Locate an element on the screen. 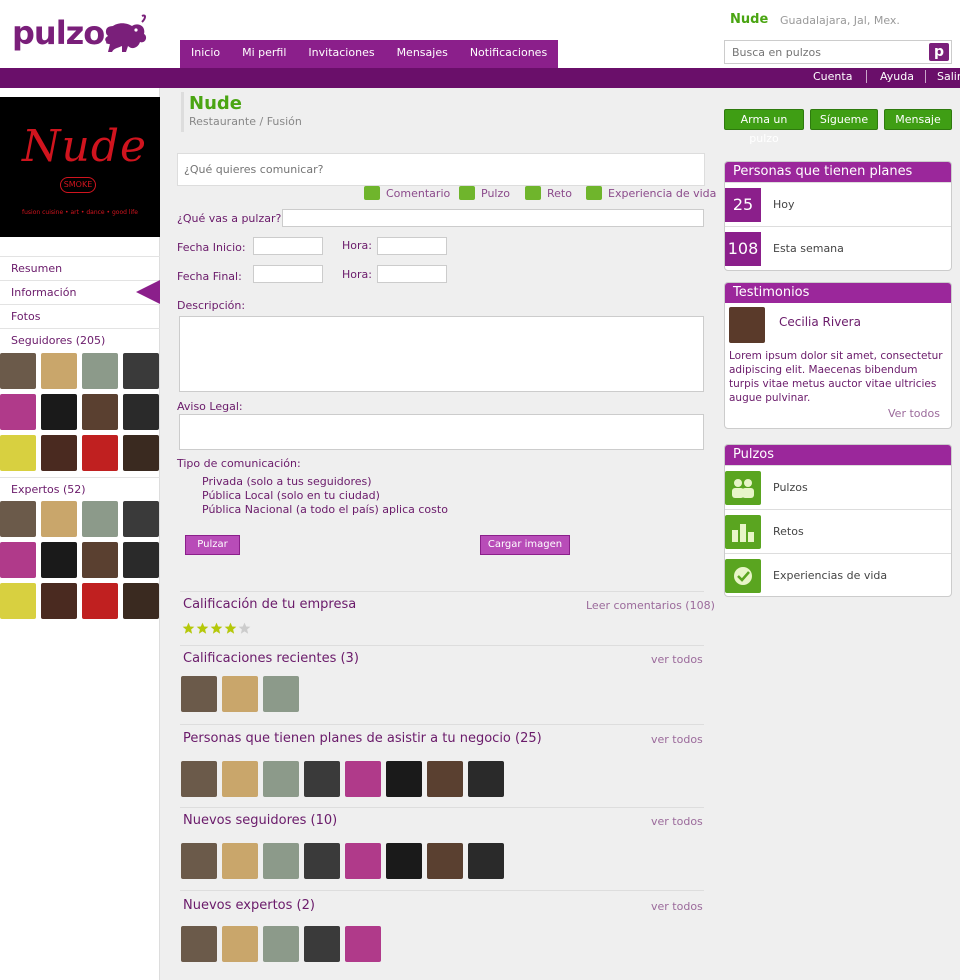 Image resolution: width=960 pixels, height=980 pixels. pulzar-button: Pulzar is located at coordinates (212, 545).